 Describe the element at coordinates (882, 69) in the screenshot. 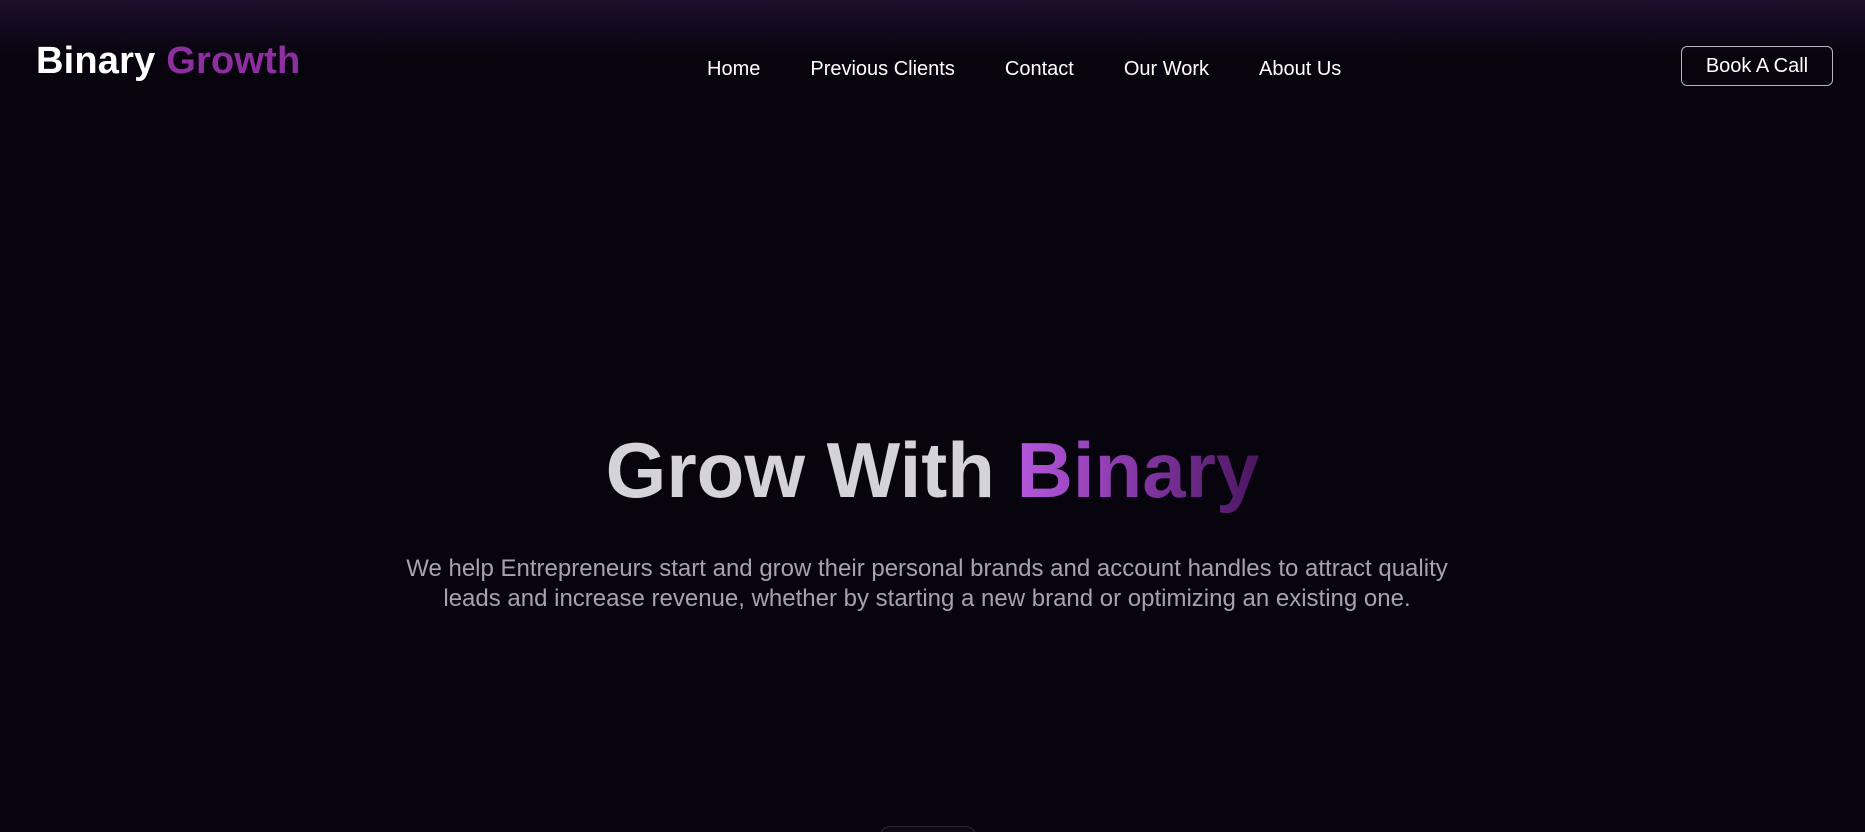

I see `nav-previous-clients: Previous Clients` at that location.